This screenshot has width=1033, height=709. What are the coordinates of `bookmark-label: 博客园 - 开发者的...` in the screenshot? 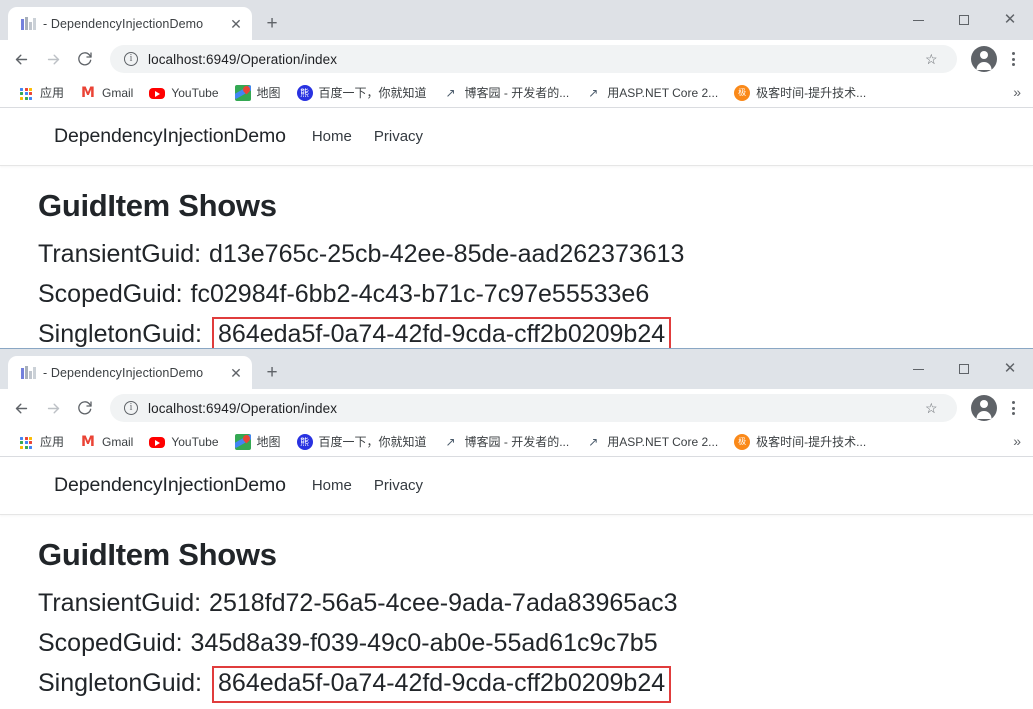 It's located at (517, 441).